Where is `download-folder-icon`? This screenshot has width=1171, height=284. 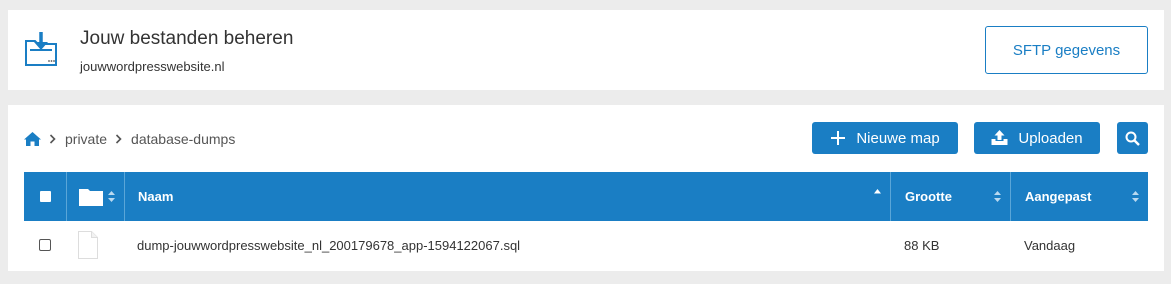
download-folder-icon is located at coordinates (41, 49).